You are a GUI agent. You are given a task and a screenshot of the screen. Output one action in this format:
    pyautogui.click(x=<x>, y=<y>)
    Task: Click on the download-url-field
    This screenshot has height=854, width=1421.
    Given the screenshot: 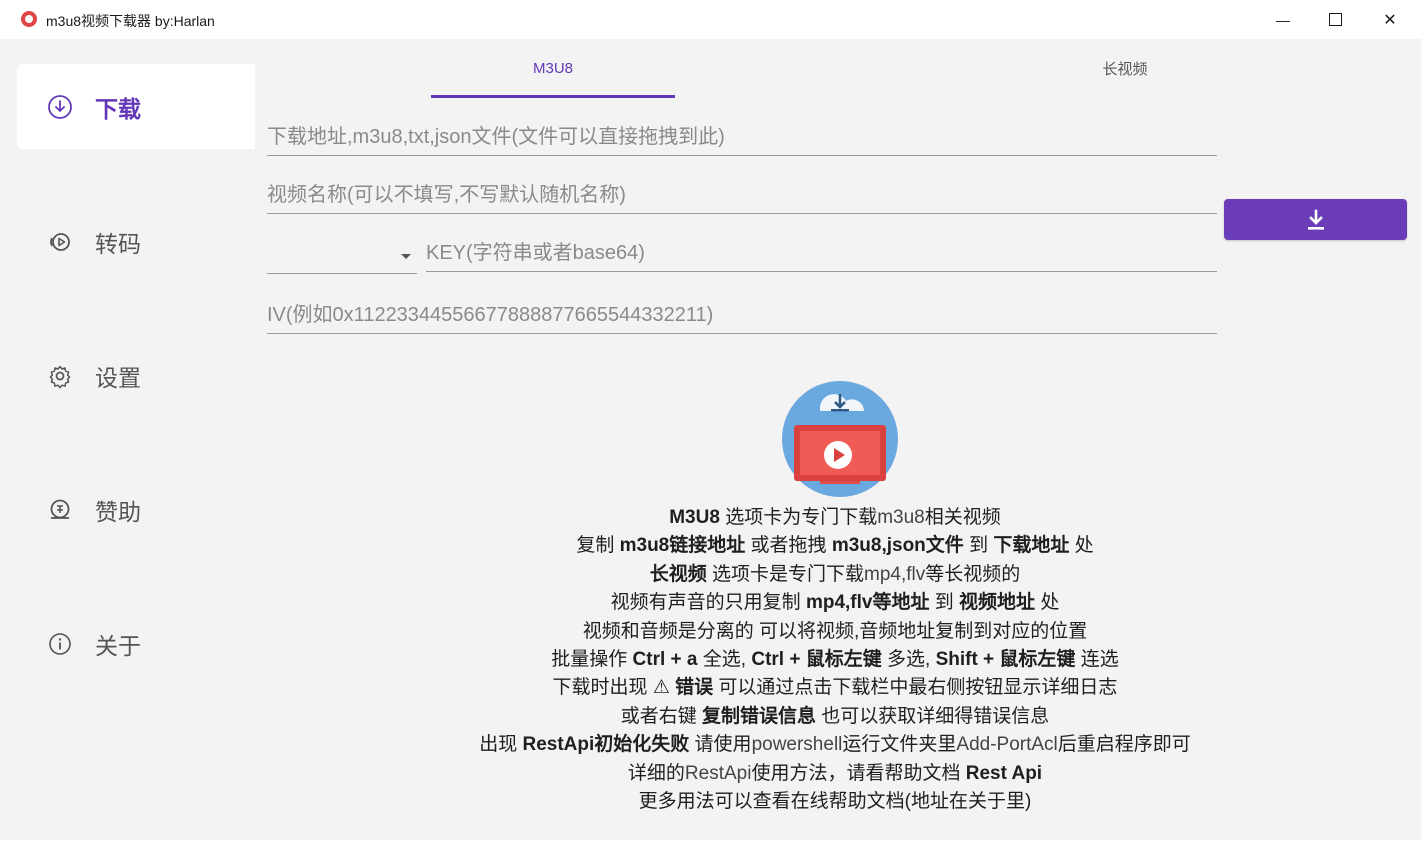 What is the action you would take?
    pyautogui.click(x=742, y=137)
    